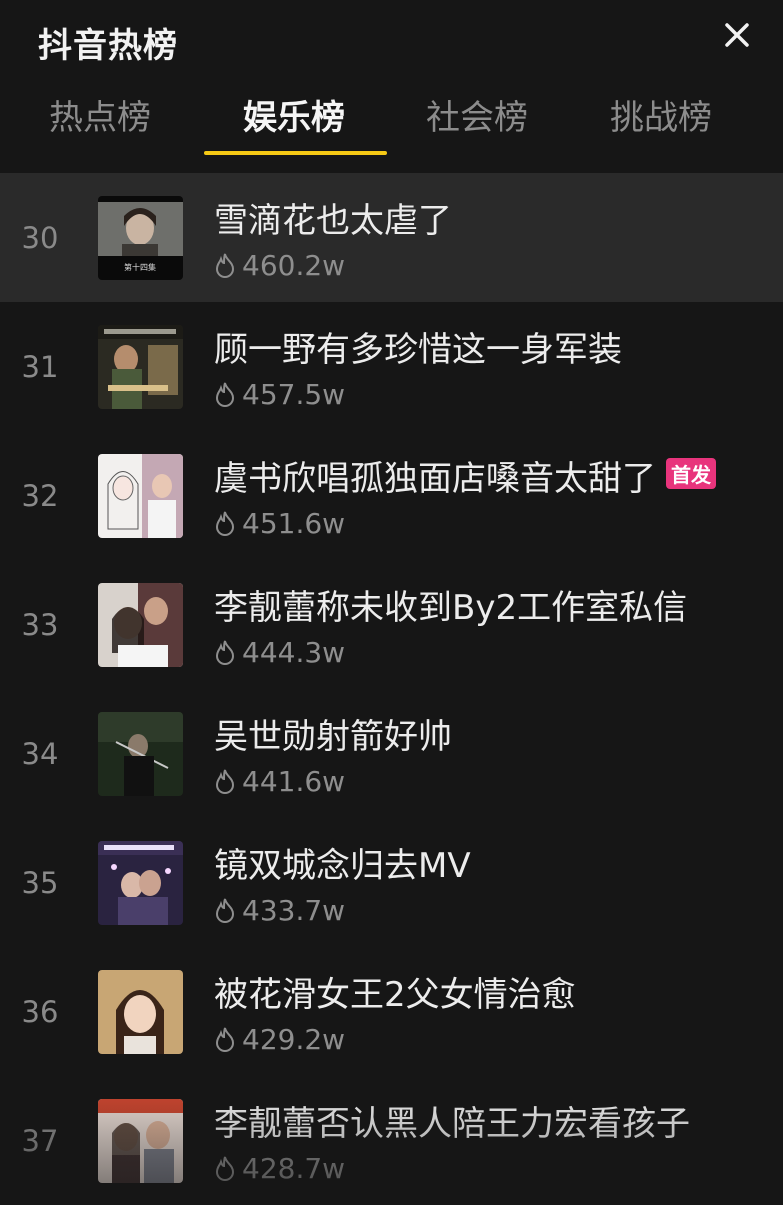 This screenshot has width=783, height=1205. What do you see at coordinates (395, 995) in the screenshot?
I see `item-title: 被花滑女王2父女情治愈` at bounding box center [395, 995].